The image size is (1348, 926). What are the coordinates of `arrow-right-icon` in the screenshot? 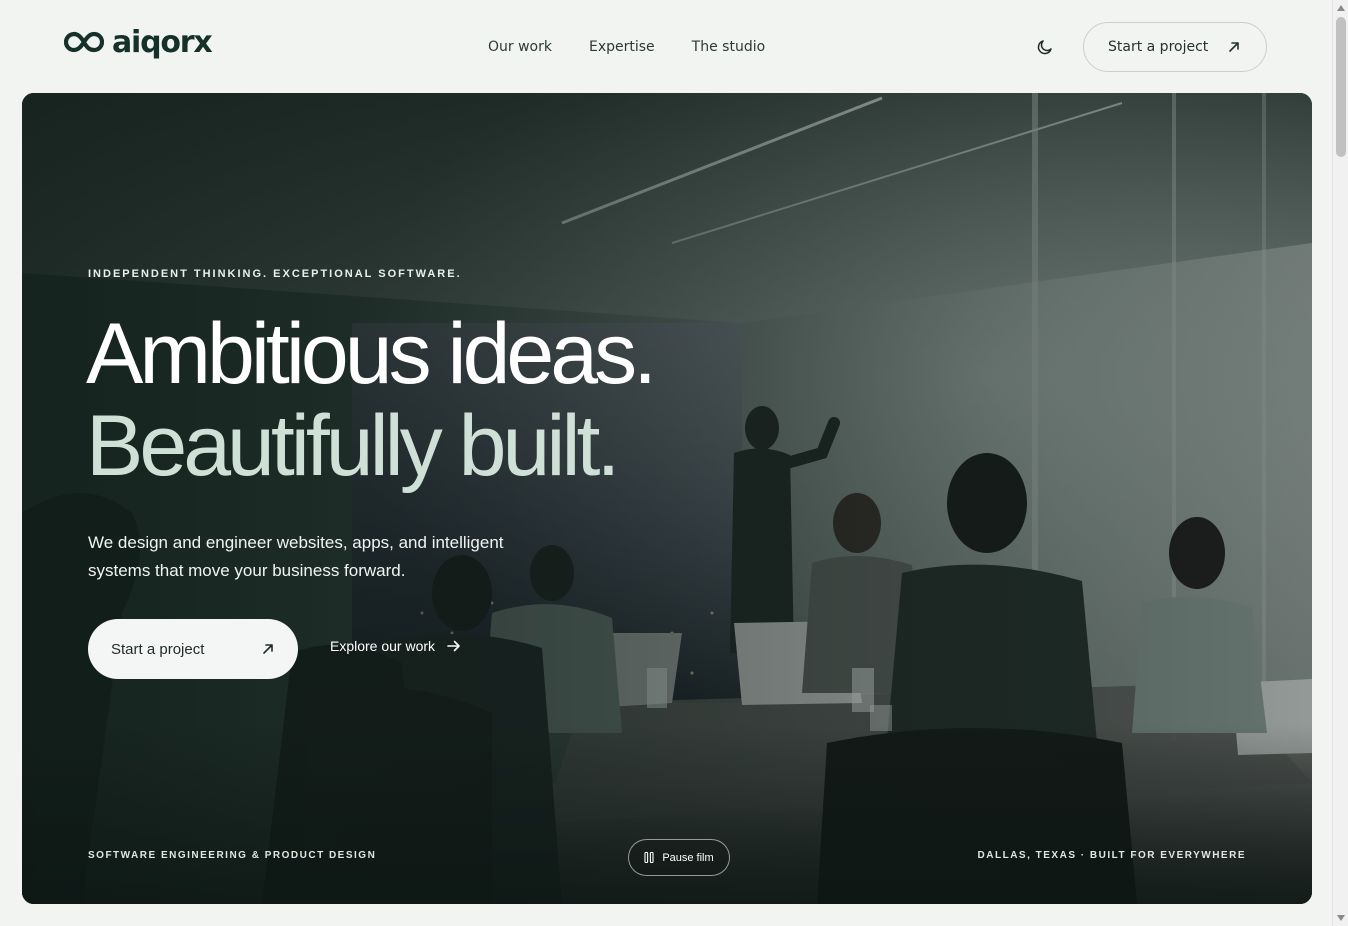 It's located at (453, 646).